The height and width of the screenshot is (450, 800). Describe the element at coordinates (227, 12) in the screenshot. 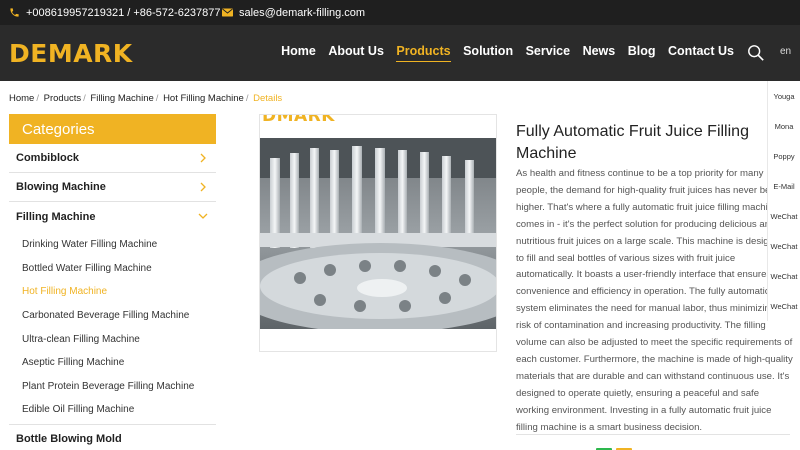

I see `mail-icon` at that location.